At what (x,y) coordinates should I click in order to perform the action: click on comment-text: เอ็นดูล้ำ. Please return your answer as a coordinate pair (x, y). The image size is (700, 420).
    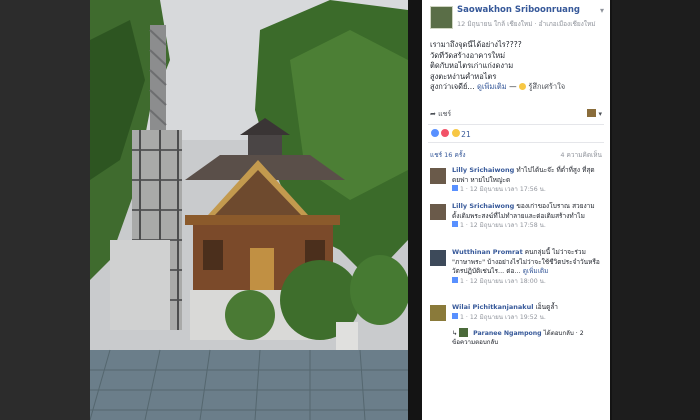
    Looking at the image, I should click on (546, 307).